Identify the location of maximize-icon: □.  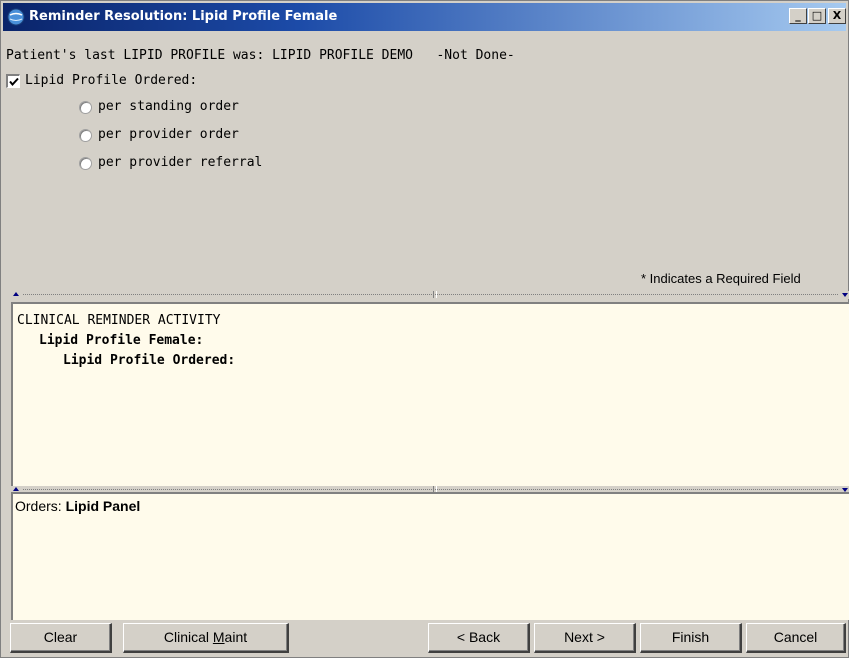
(817, 16).